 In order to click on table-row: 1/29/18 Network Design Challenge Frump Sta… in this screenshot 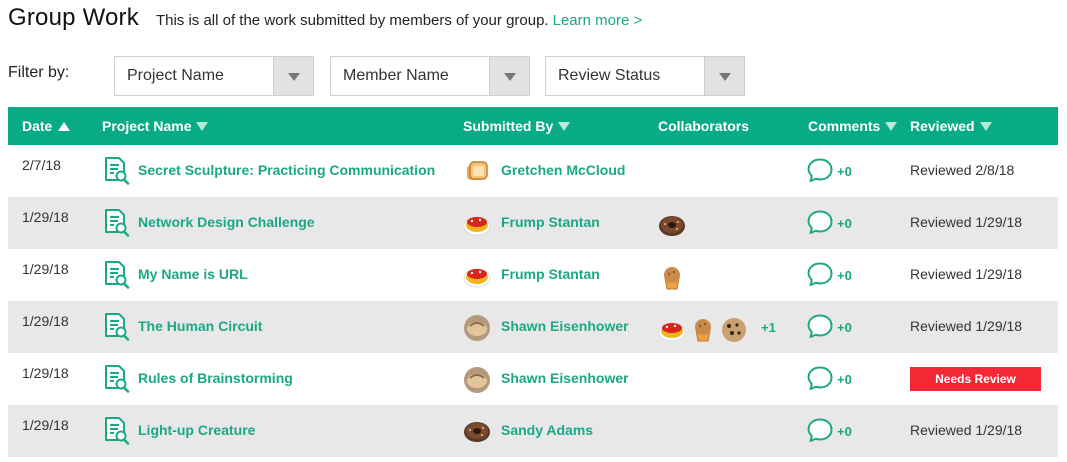, I will do `click(533, 223)`.